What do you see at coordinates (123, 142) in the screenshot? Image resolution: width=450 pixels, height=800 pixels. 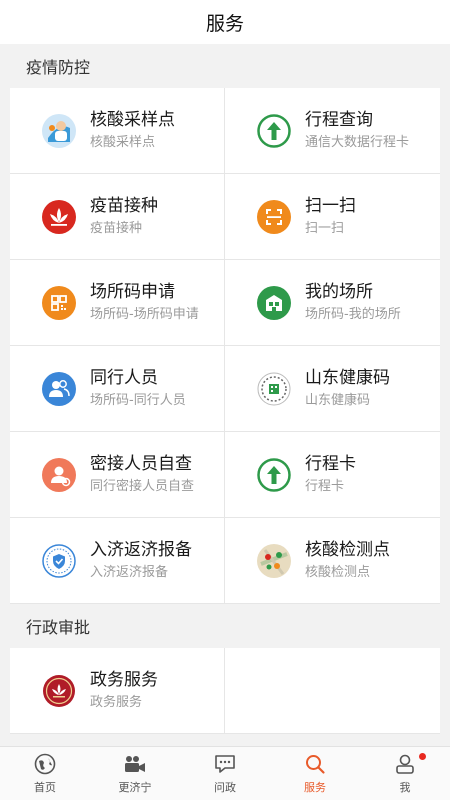 I see `service-sublabel: 核酸采样点` at bounding box center [123, 142].